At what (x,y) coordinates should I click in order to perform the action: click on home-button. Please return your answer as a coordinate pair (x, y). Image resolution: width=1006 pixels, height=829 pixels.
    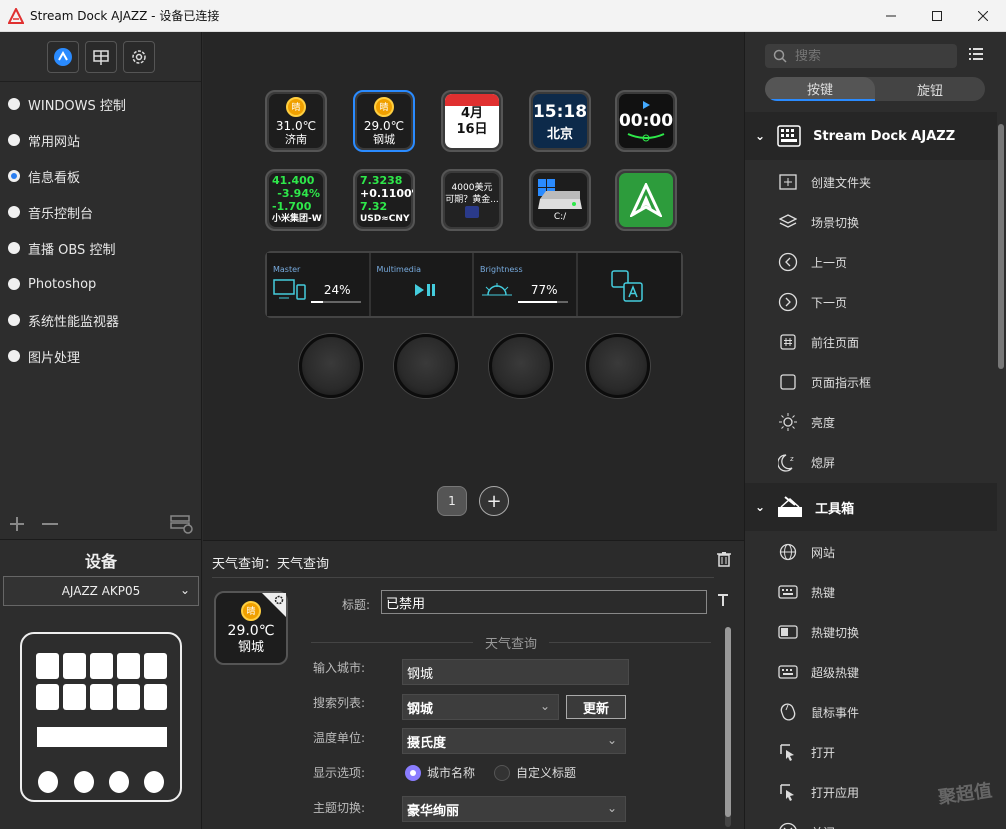
    Looking at the image, I should click on (62, 56).